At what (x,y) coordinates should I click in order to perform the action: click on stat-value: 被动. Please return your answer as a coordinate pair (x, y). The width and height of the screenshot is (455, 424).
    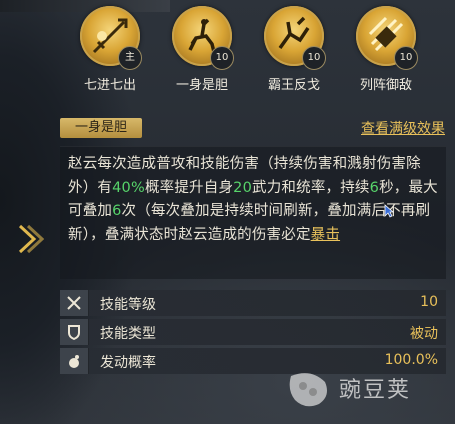
    Looking at the image, I should click on (424, 334).